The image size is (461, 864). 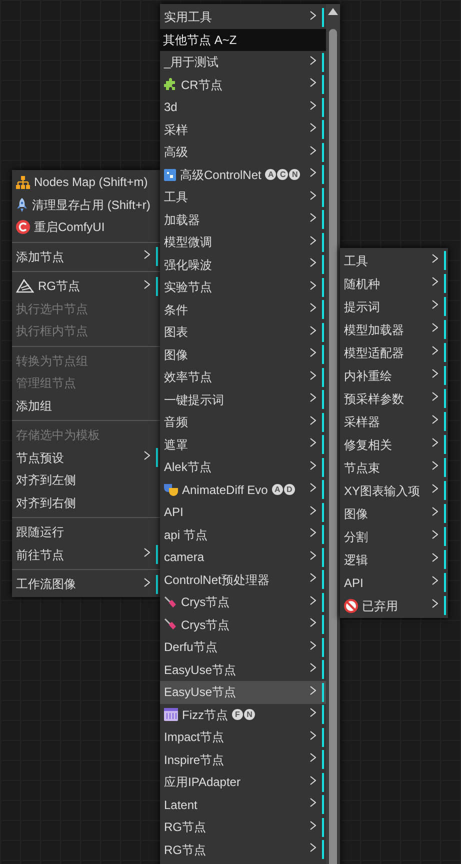 What do you see at coordinates (394, 375) in the screenshot?
I see `menu-item: 内补重绘` at bounding box center [394, 375].